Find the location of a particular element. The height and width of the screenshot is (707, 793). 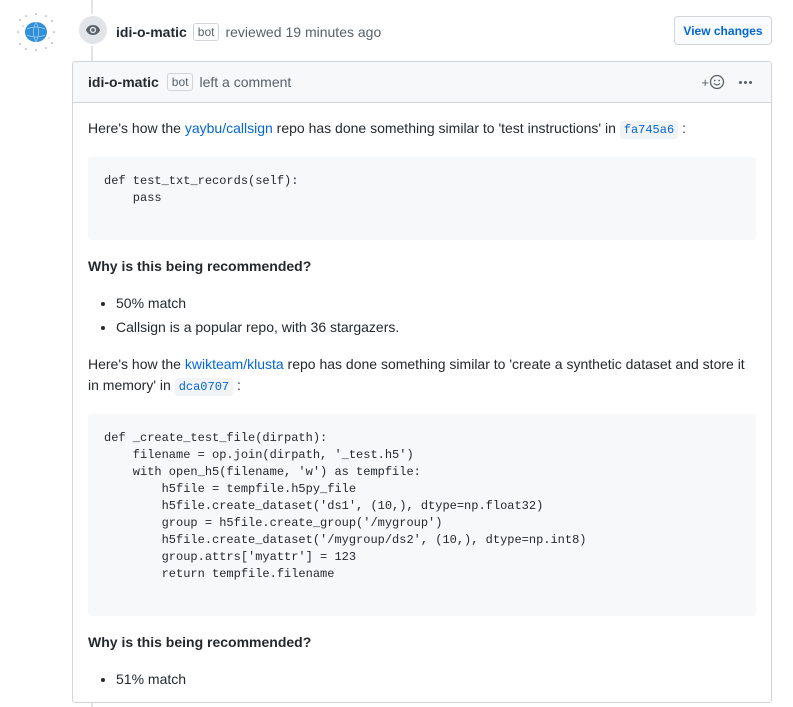

smiley-icon is located at coordinates (717, 82).